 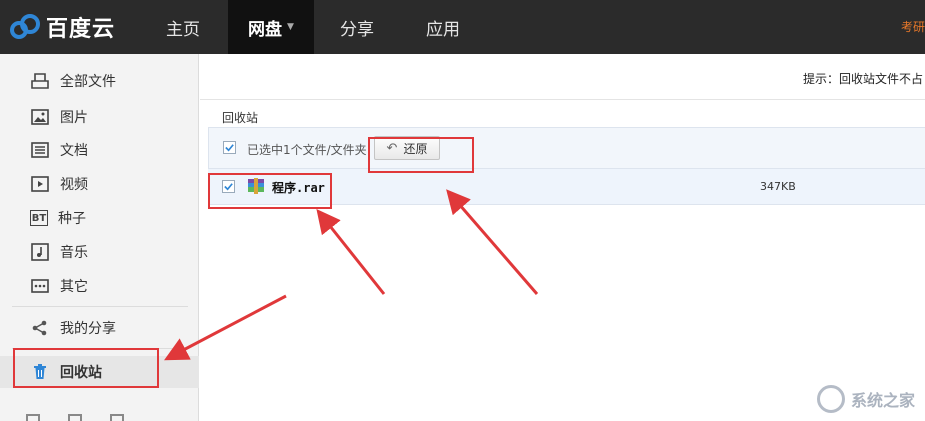 What do you see at coordinates (74, 118) in the screenshot?
I see `sidebar-item-label: 图片` at bounding box center [74, 118].